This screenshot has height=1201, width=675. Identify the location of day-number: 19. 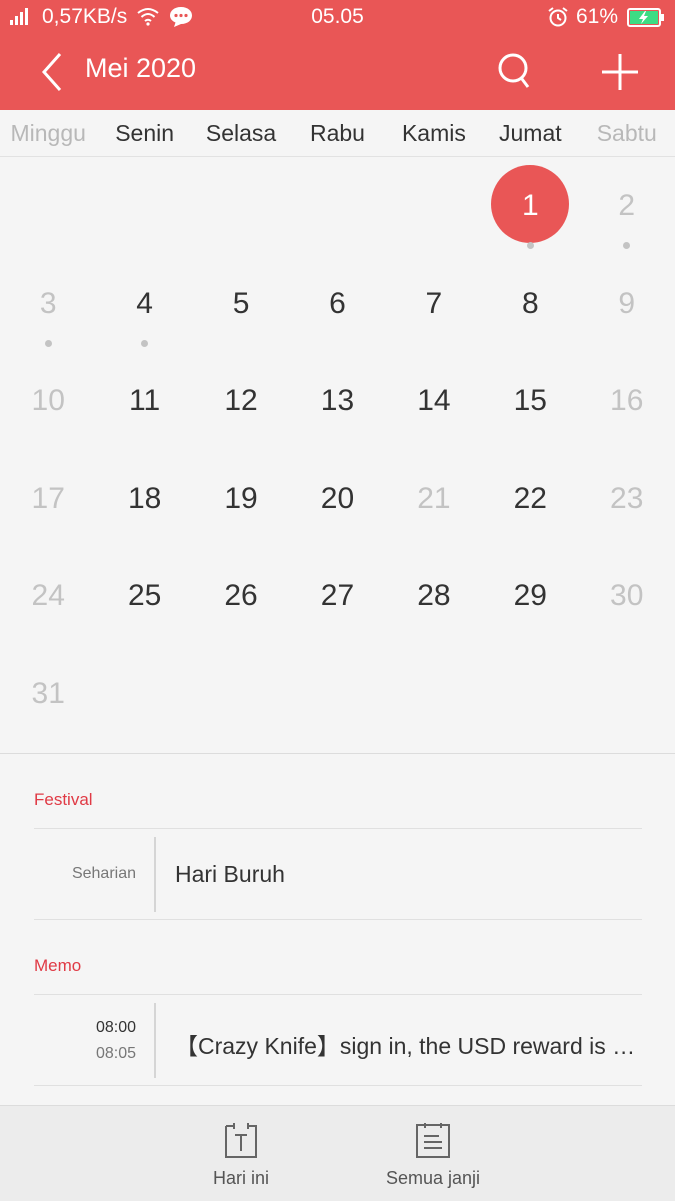
(241, 498).